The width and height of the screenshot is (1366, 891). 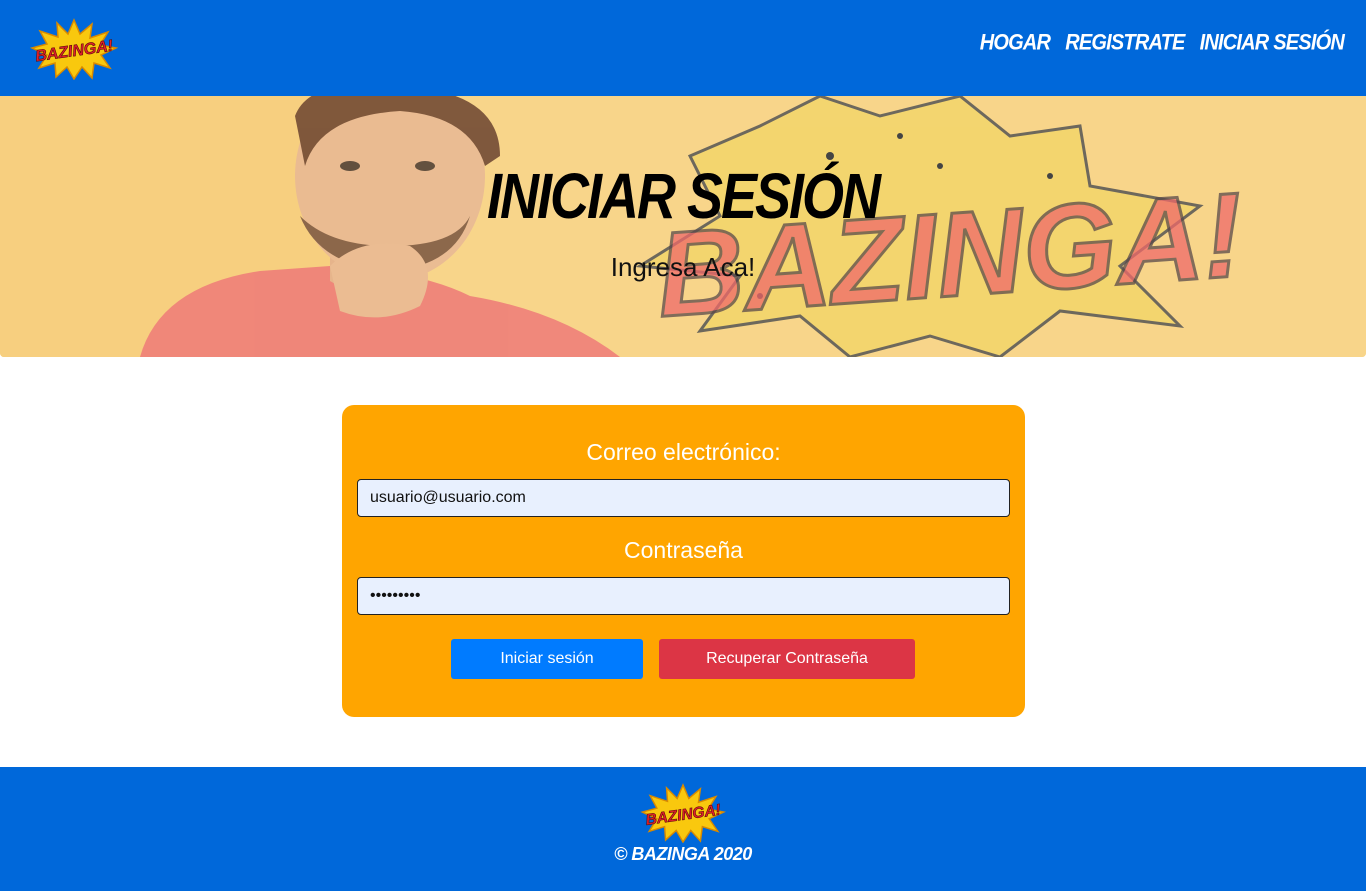 What do you see at coordinates (1125, 44) in the screenshot?
I see `nav-link-register: REGISTRATE` at bounding box center [1125, 44].